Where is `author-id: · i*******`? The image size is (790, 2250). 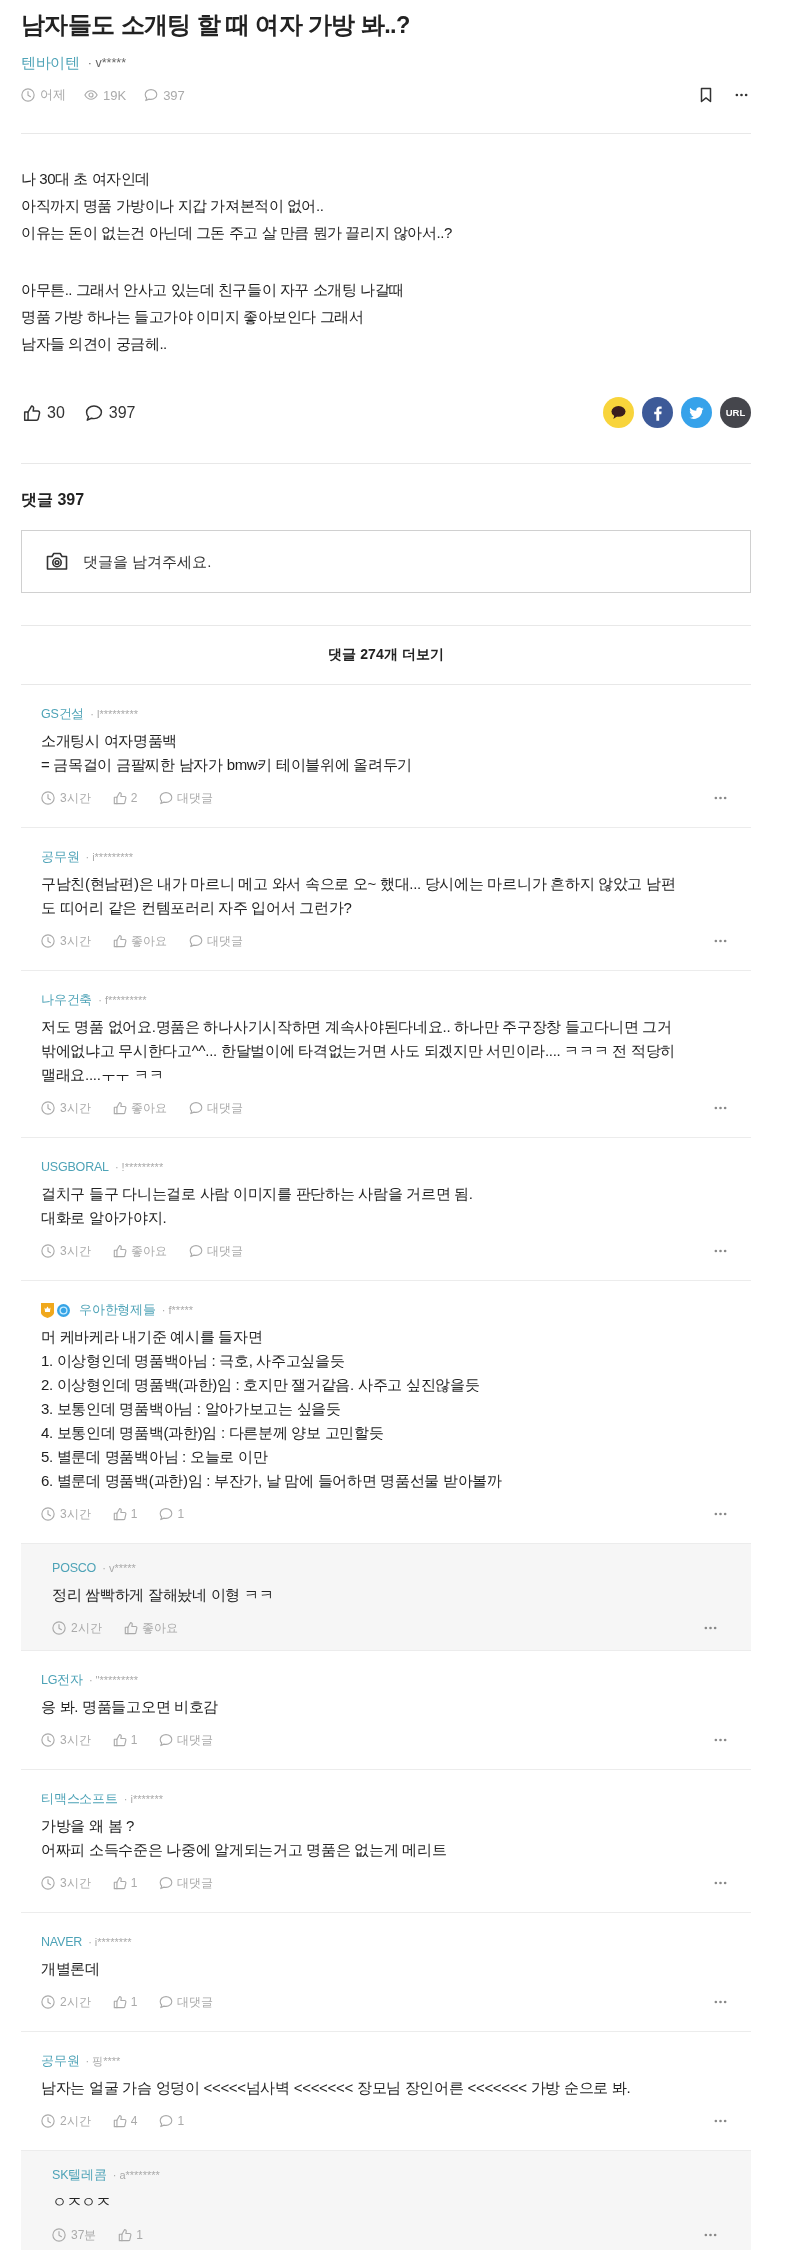 author-id: · i******* is located at coordinates (143, 1799).